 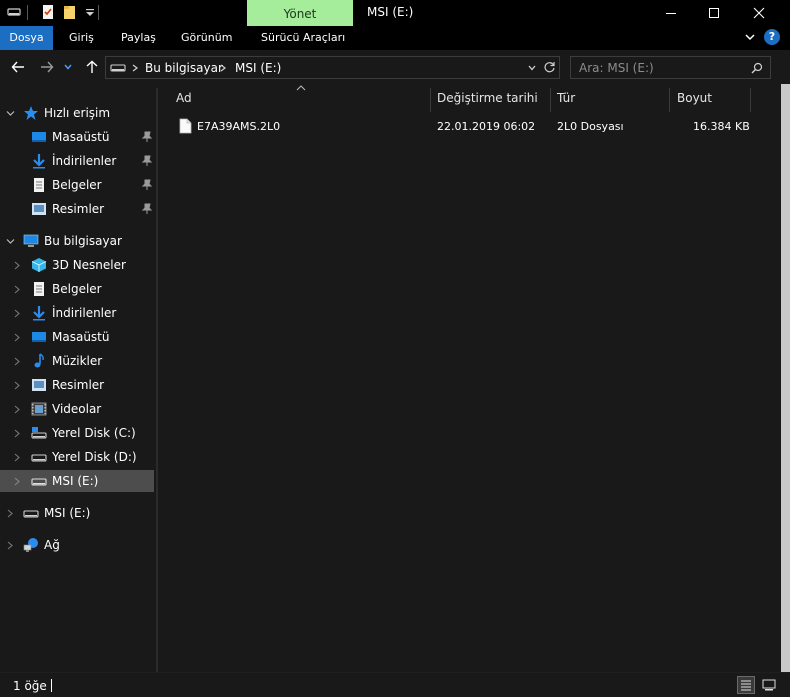 What do you see at coordinates (77, 185) in the screenshot?
I see `nav-quick-documents: Belgeler` at bounding box center [77, 185].